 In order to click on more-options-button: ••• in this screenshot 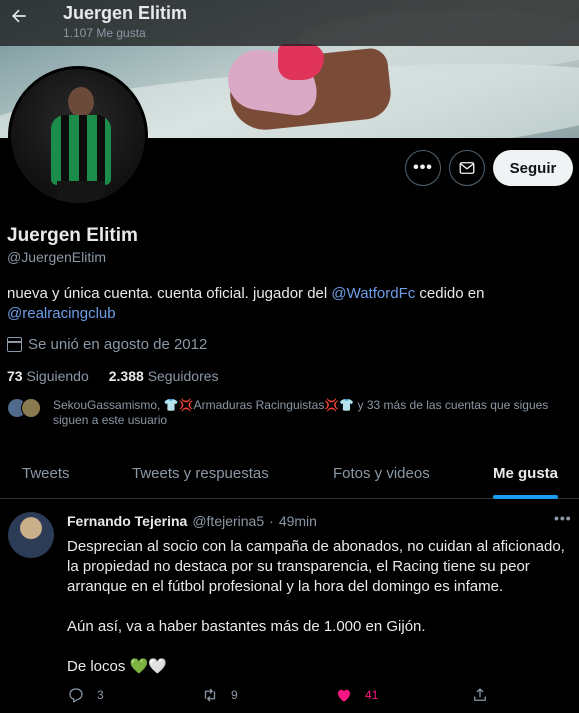, I will do `click(423, 168)`.